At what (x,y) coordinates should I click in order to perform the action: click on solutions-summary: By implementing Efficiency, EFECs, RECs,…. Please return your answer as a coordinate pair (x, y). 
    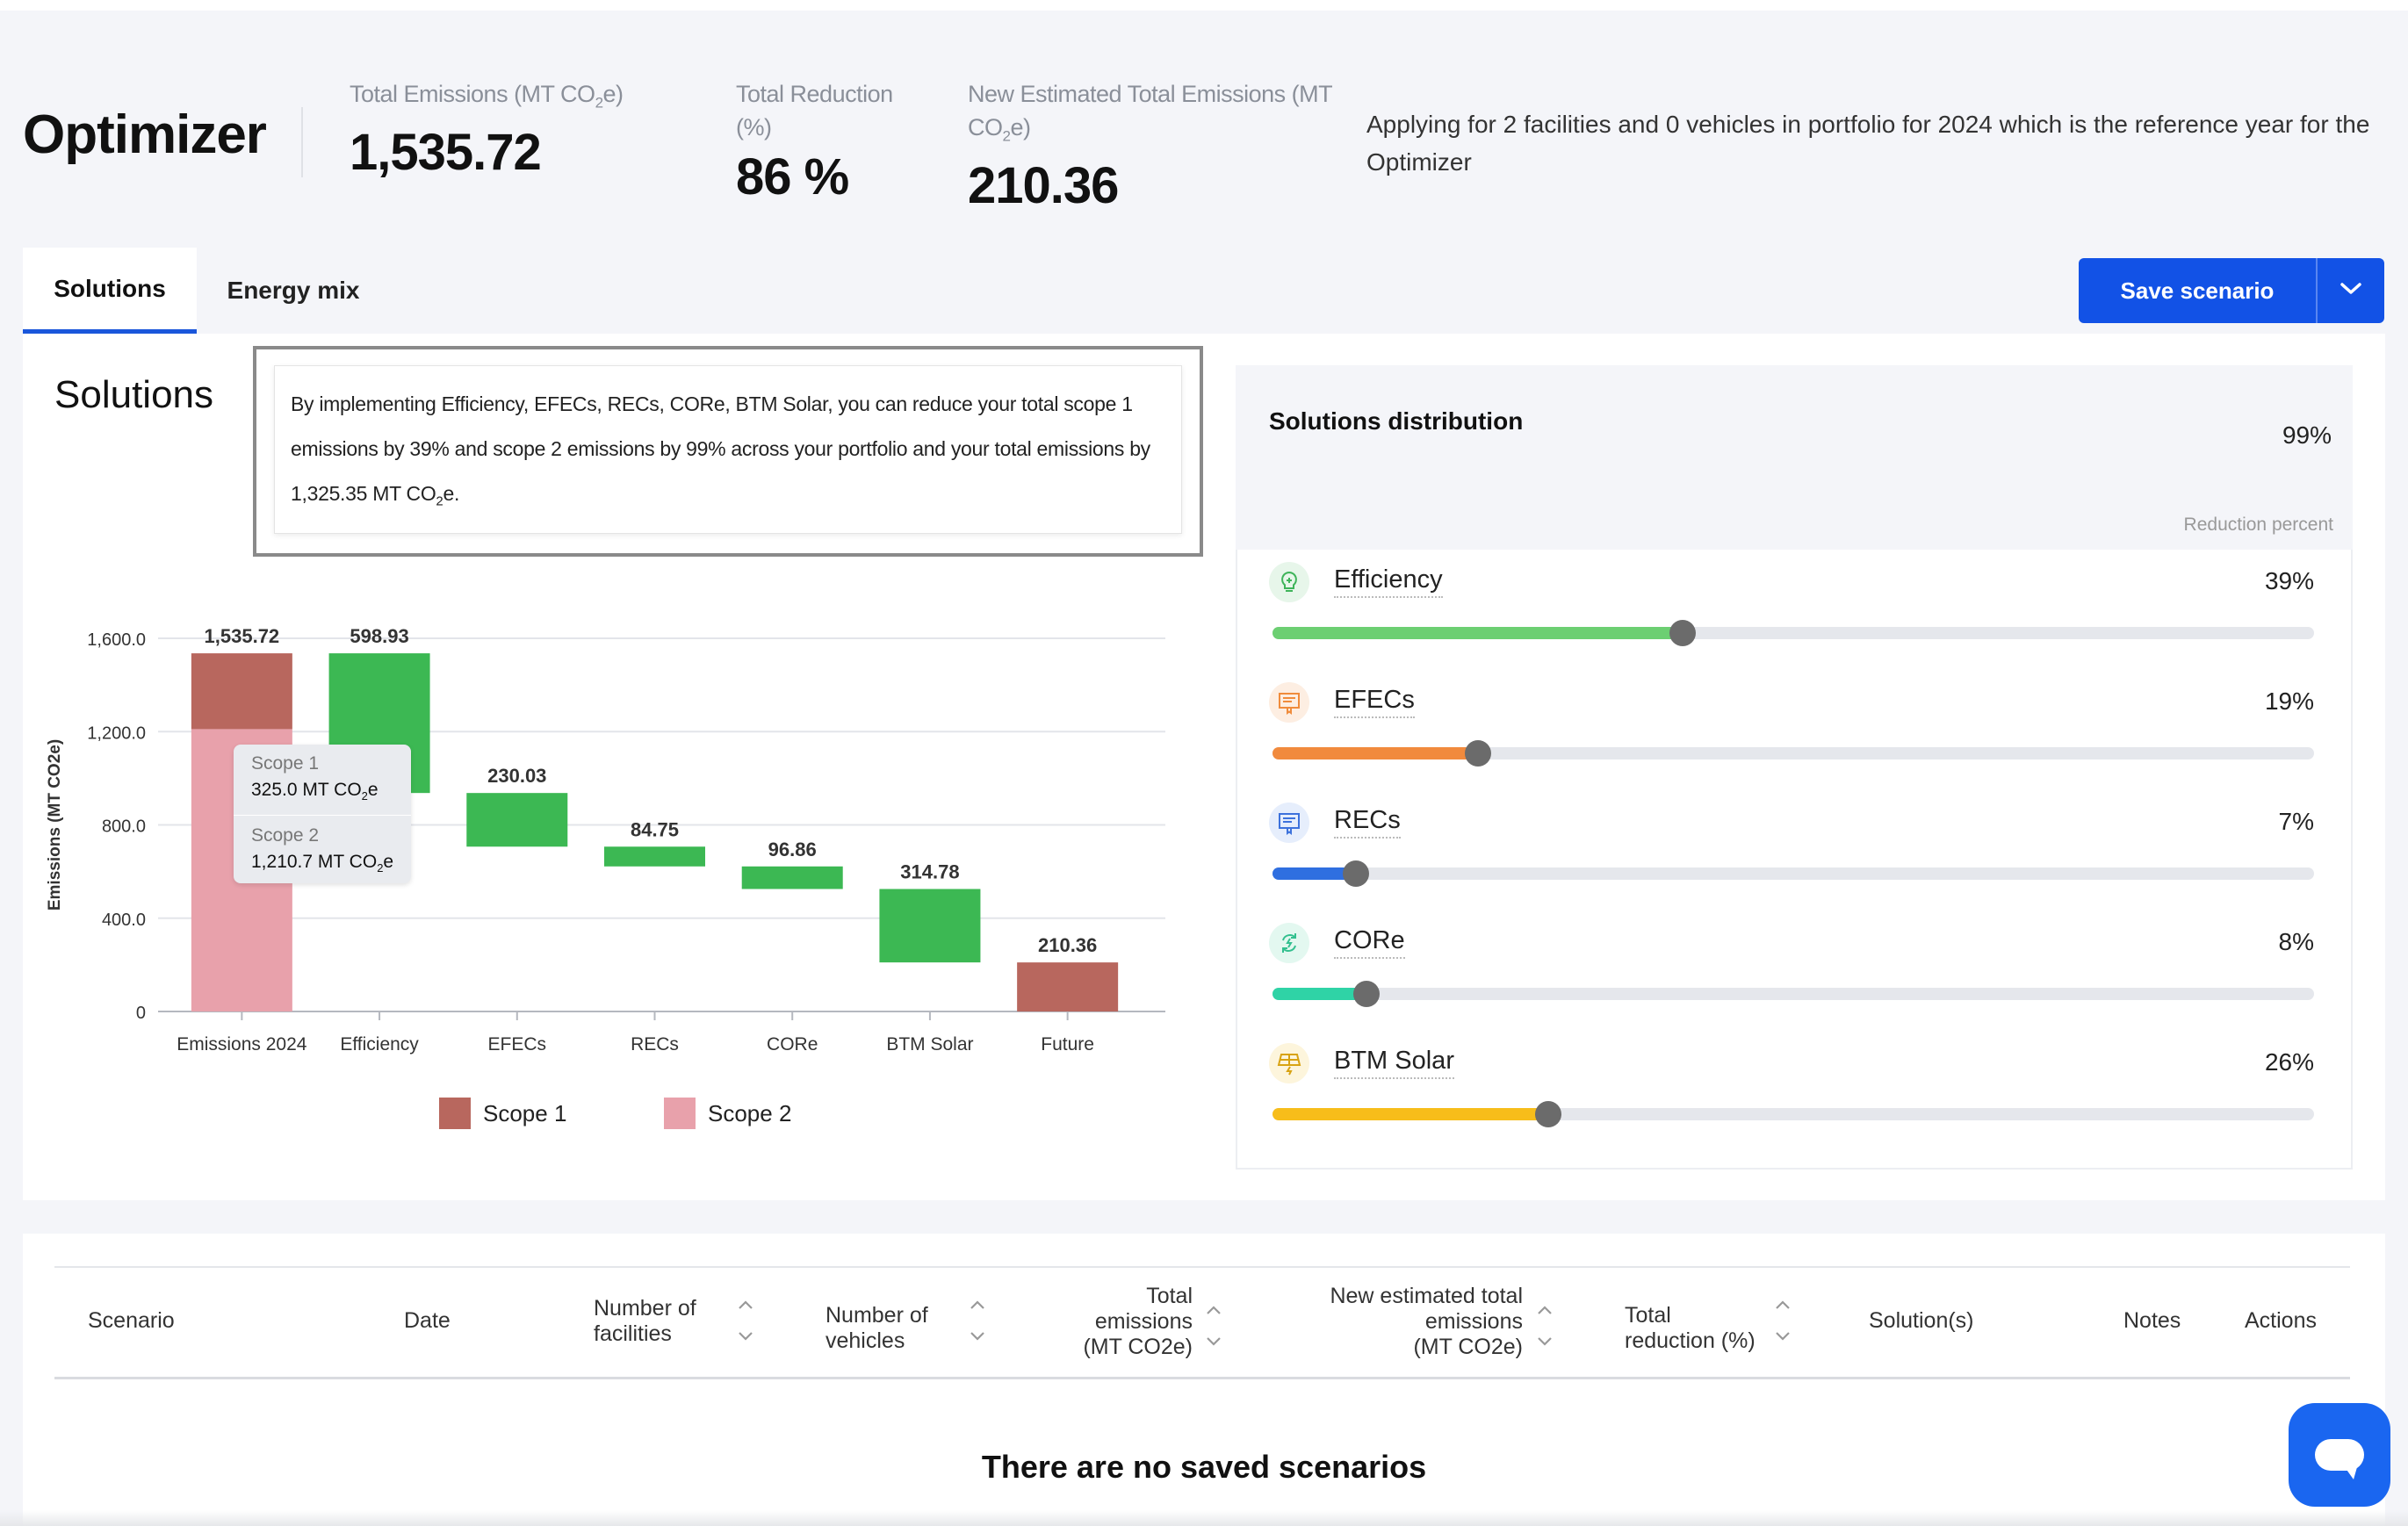
    Looking at the image, I should click on (728, 449).